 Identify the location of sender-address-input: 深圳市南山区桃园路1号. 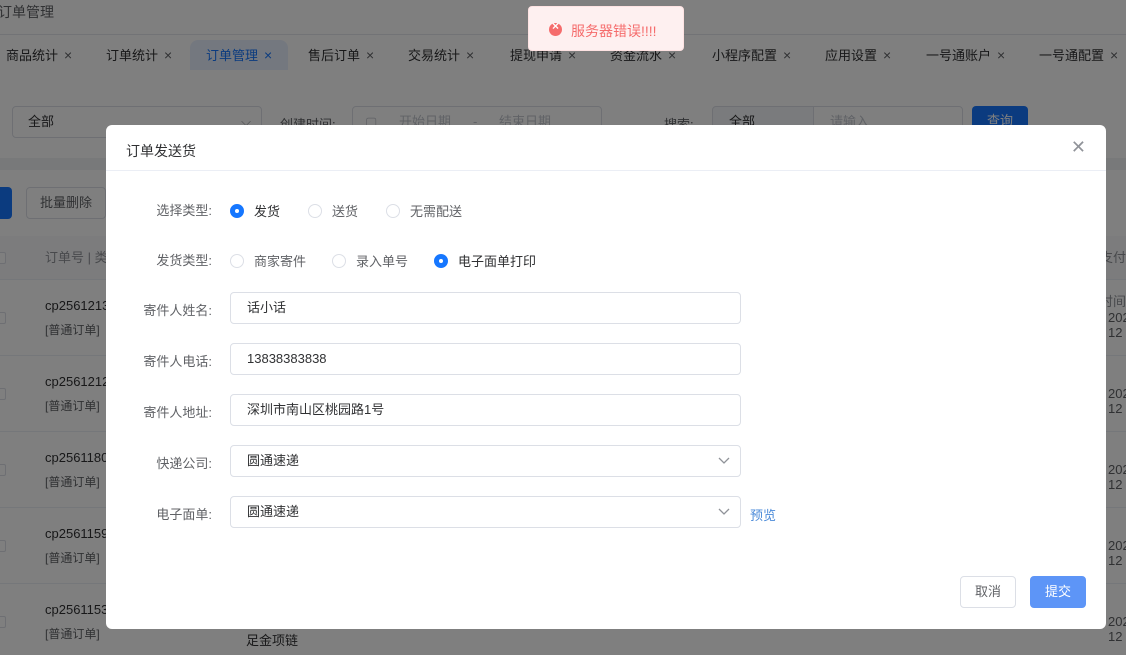
(485, 410).